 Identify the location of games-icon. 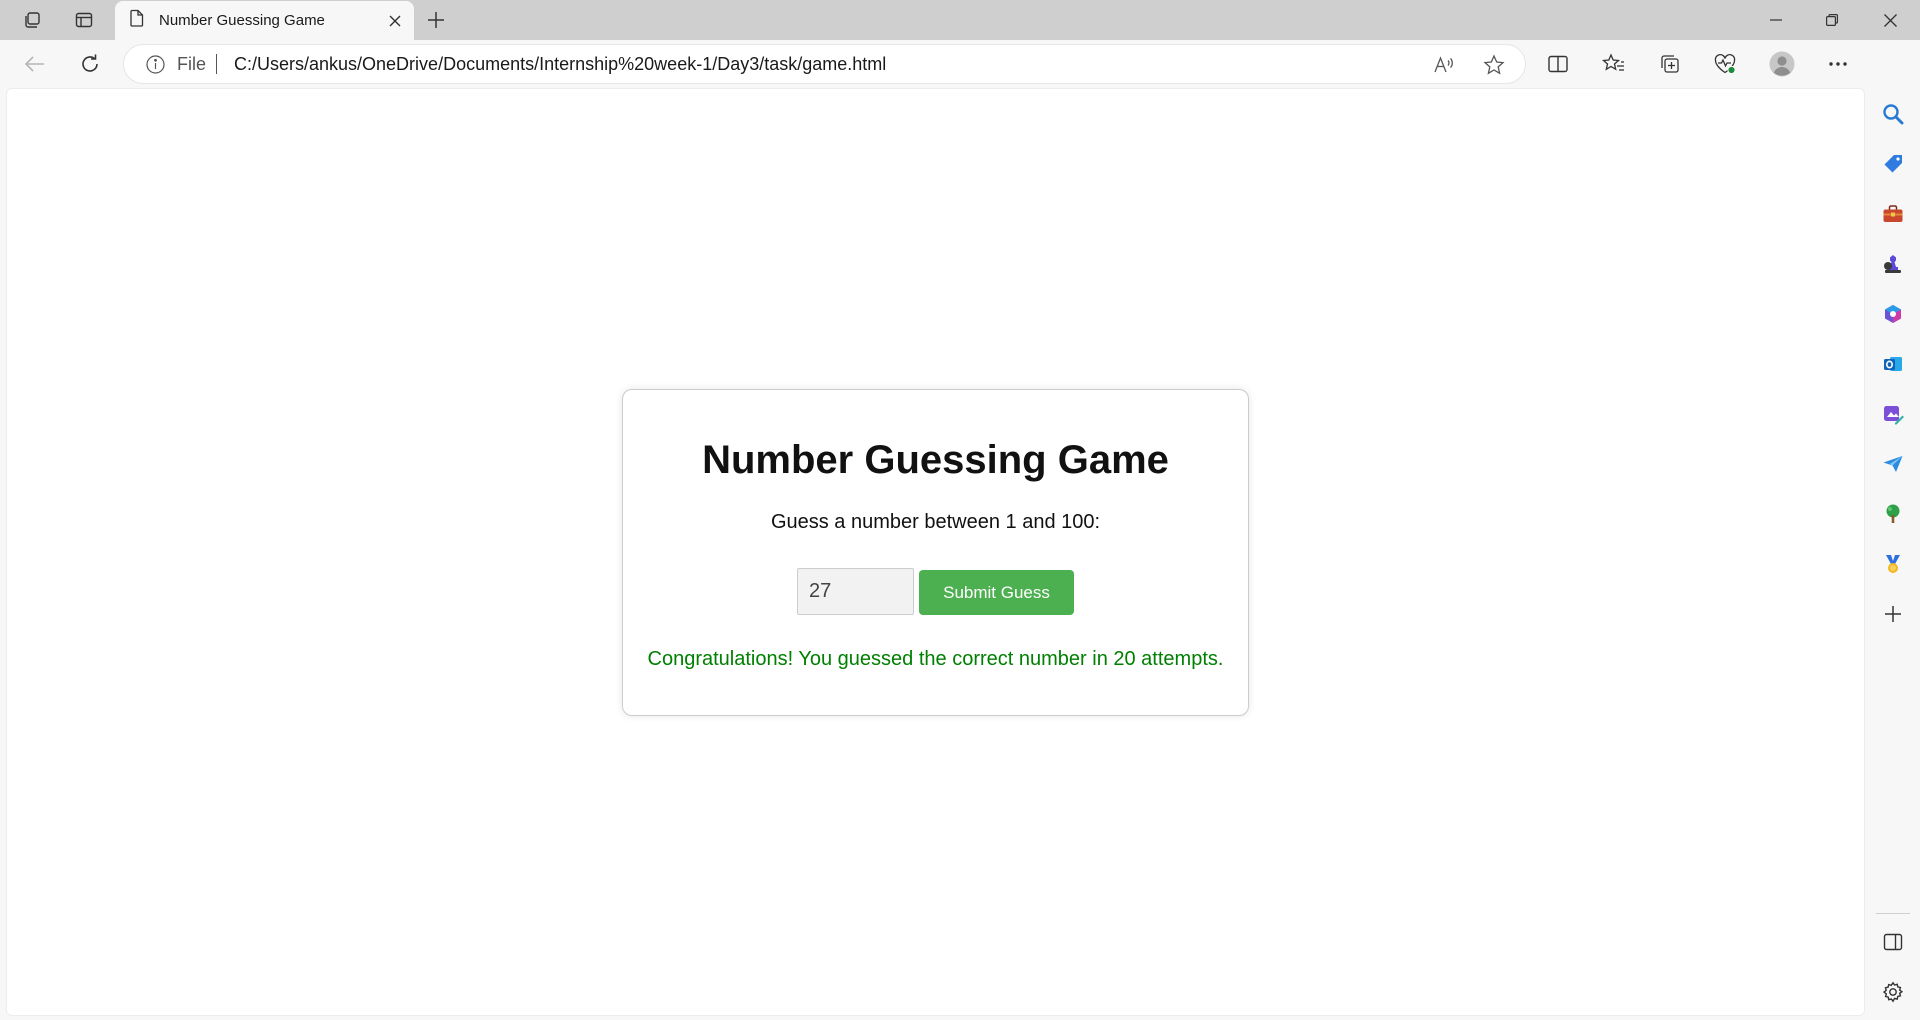
(1893, 264).